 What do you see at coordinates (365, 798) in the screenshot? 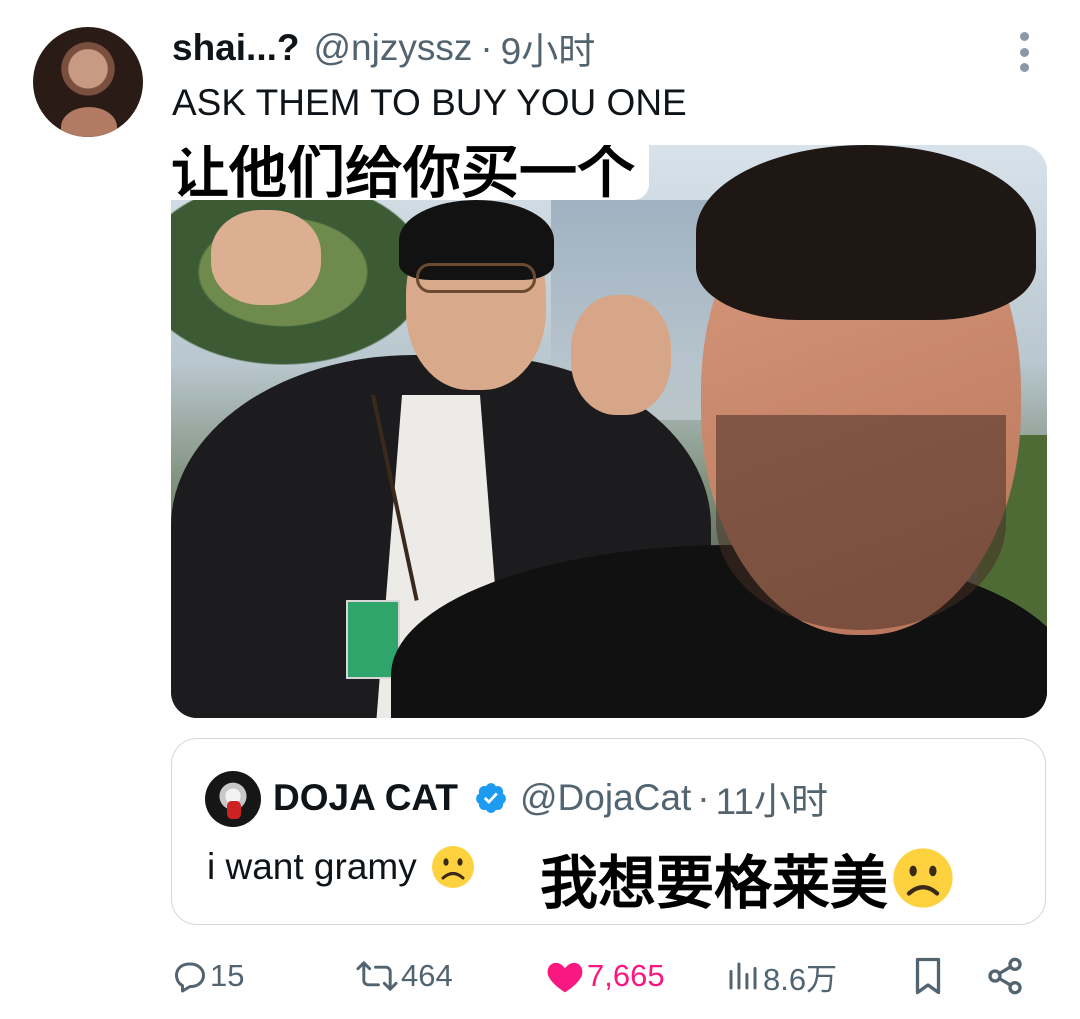
I see `quoted-author-name: DOJA CAT` at bounding box center [365, 798].